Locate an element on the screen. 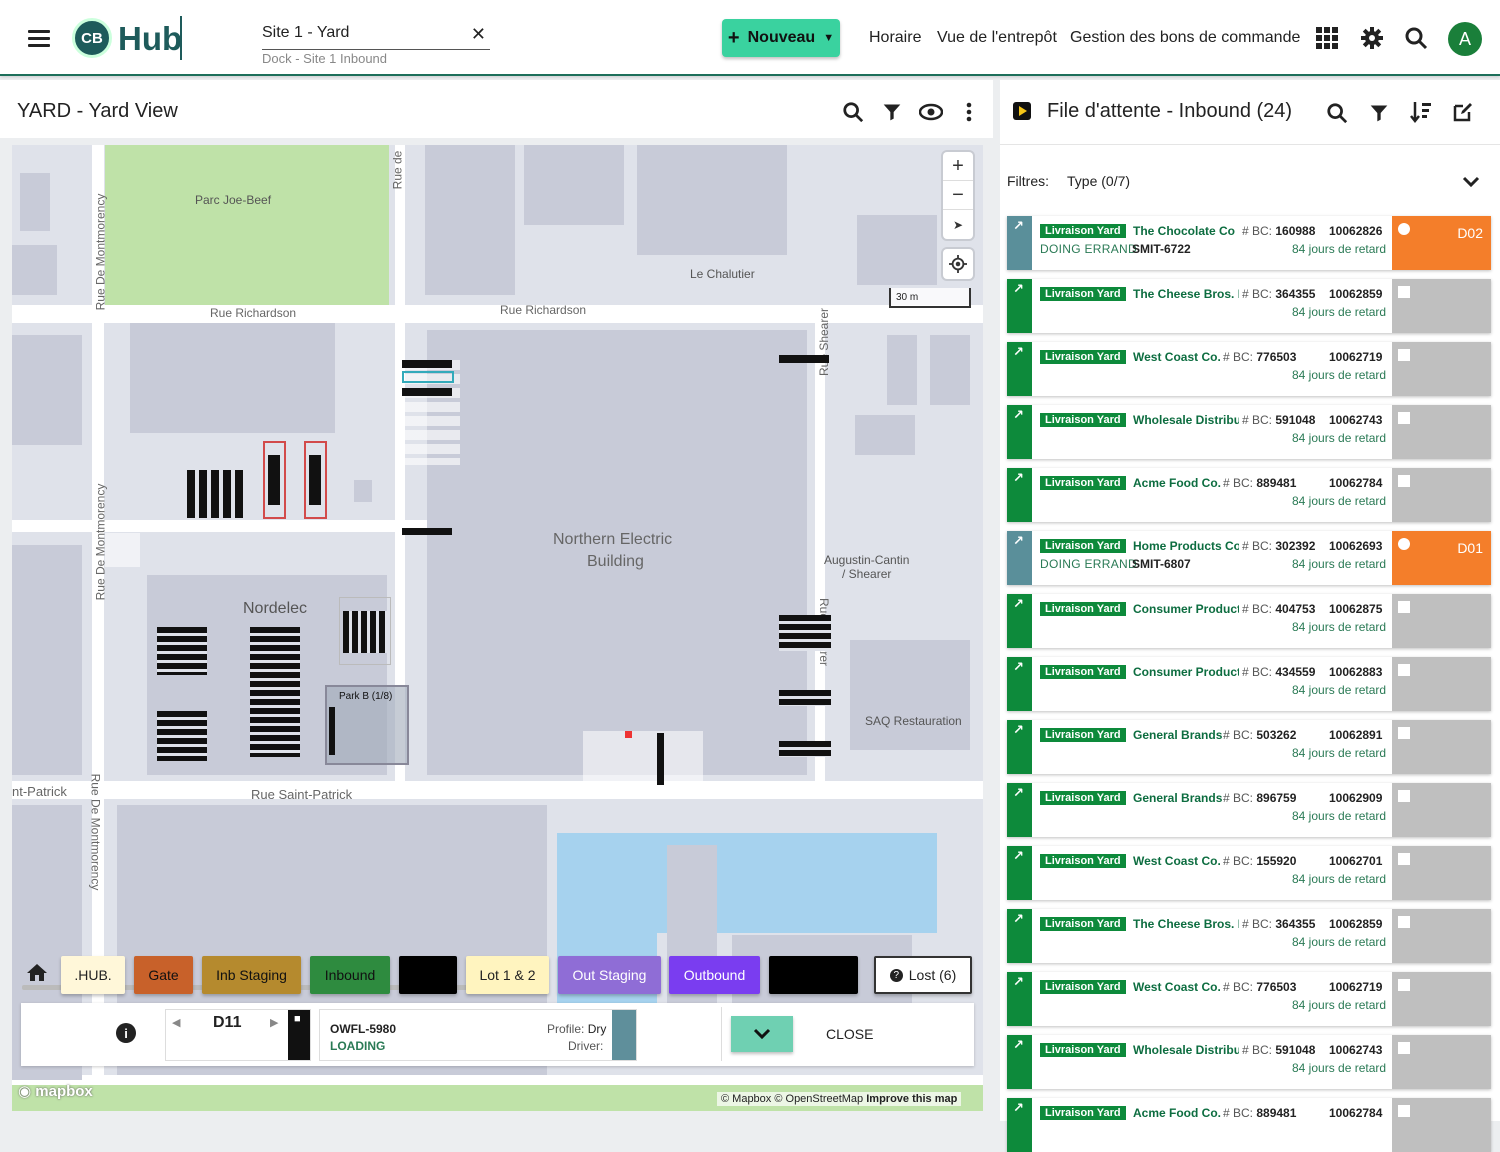 Image resolution: width=1500 pixels, height=1152 pixels. dock-assignment: D02 is located at coordinates (1441, 243).